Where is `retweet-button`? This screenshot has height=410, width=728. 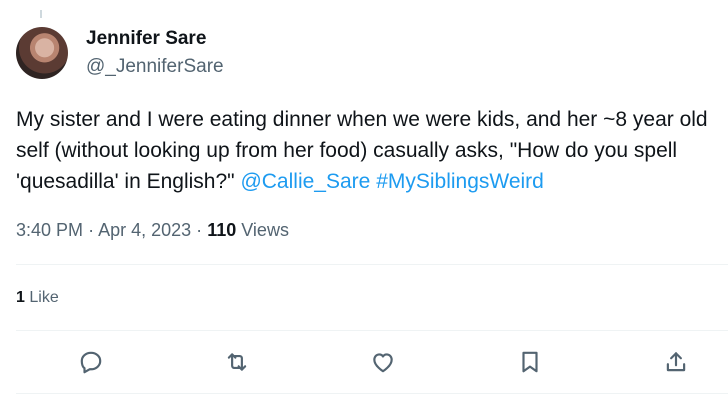
retweet-button is located at coordinates (237, 362).